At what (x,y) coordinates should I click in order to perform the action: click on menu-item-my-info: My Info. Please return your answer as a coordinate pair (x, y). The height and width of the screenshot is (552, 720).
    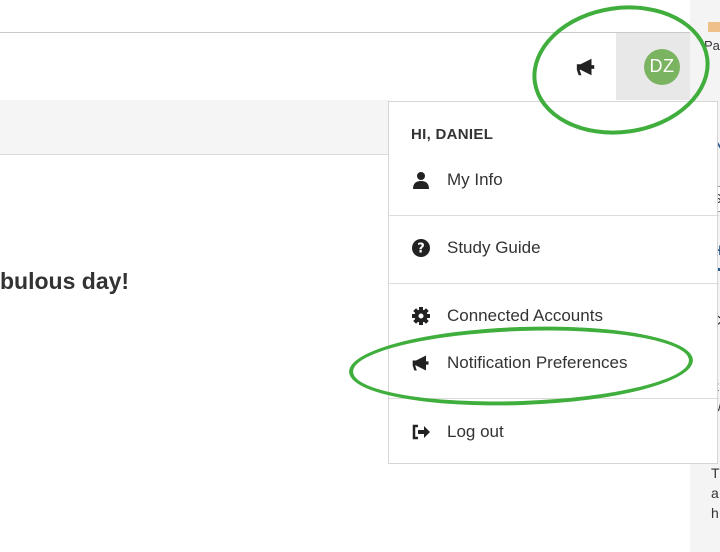
    Looking at the image, I should click on (457, 180).